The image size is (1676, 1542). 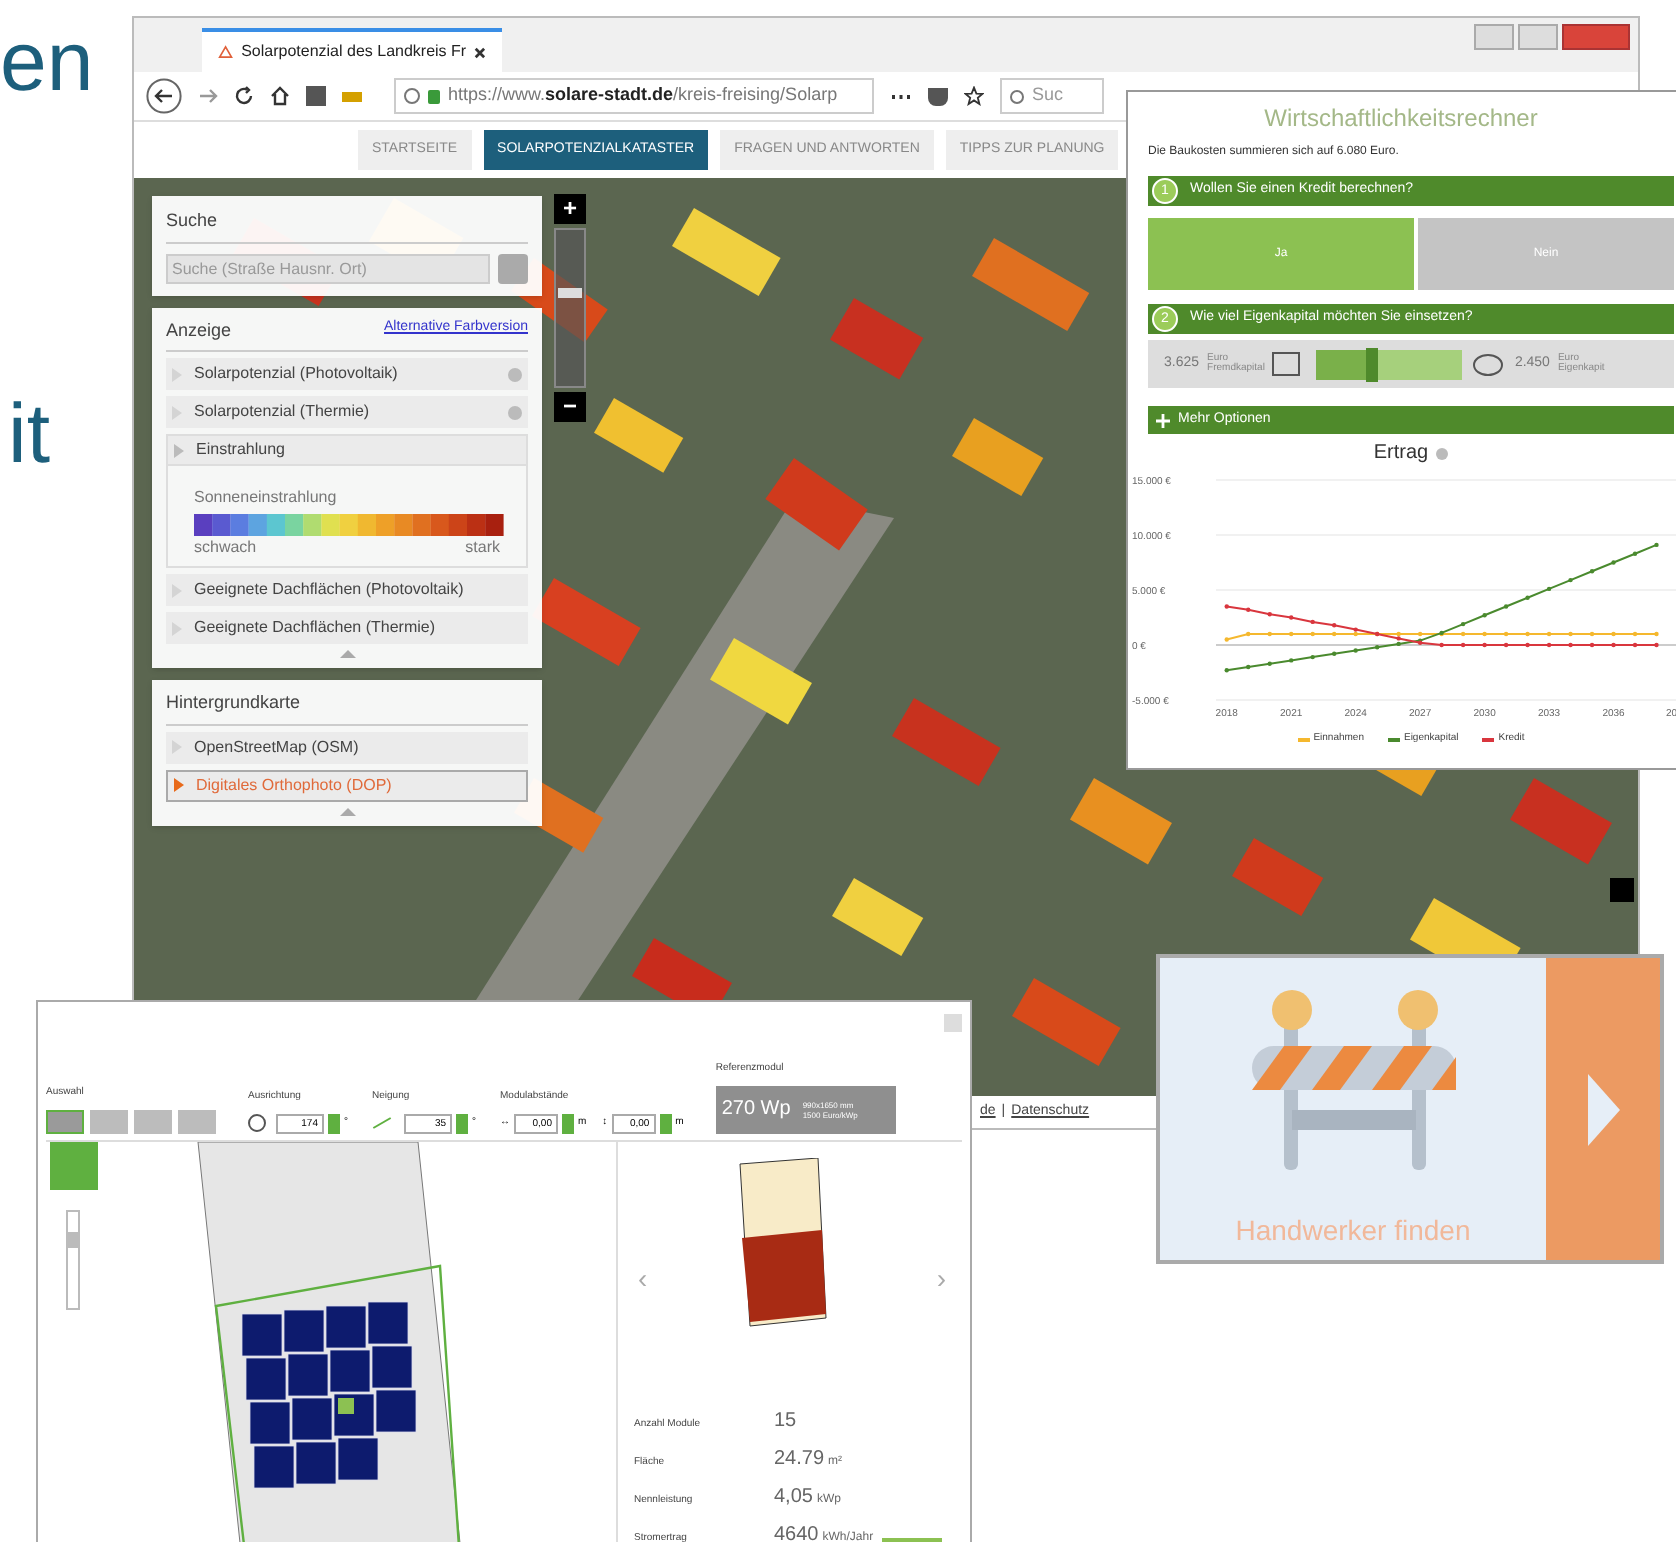 What do you see at coordinates (347, 707) in the screenshot?
I see `panel-title: Hintergrundkarte` at bounding box center [347, 707].